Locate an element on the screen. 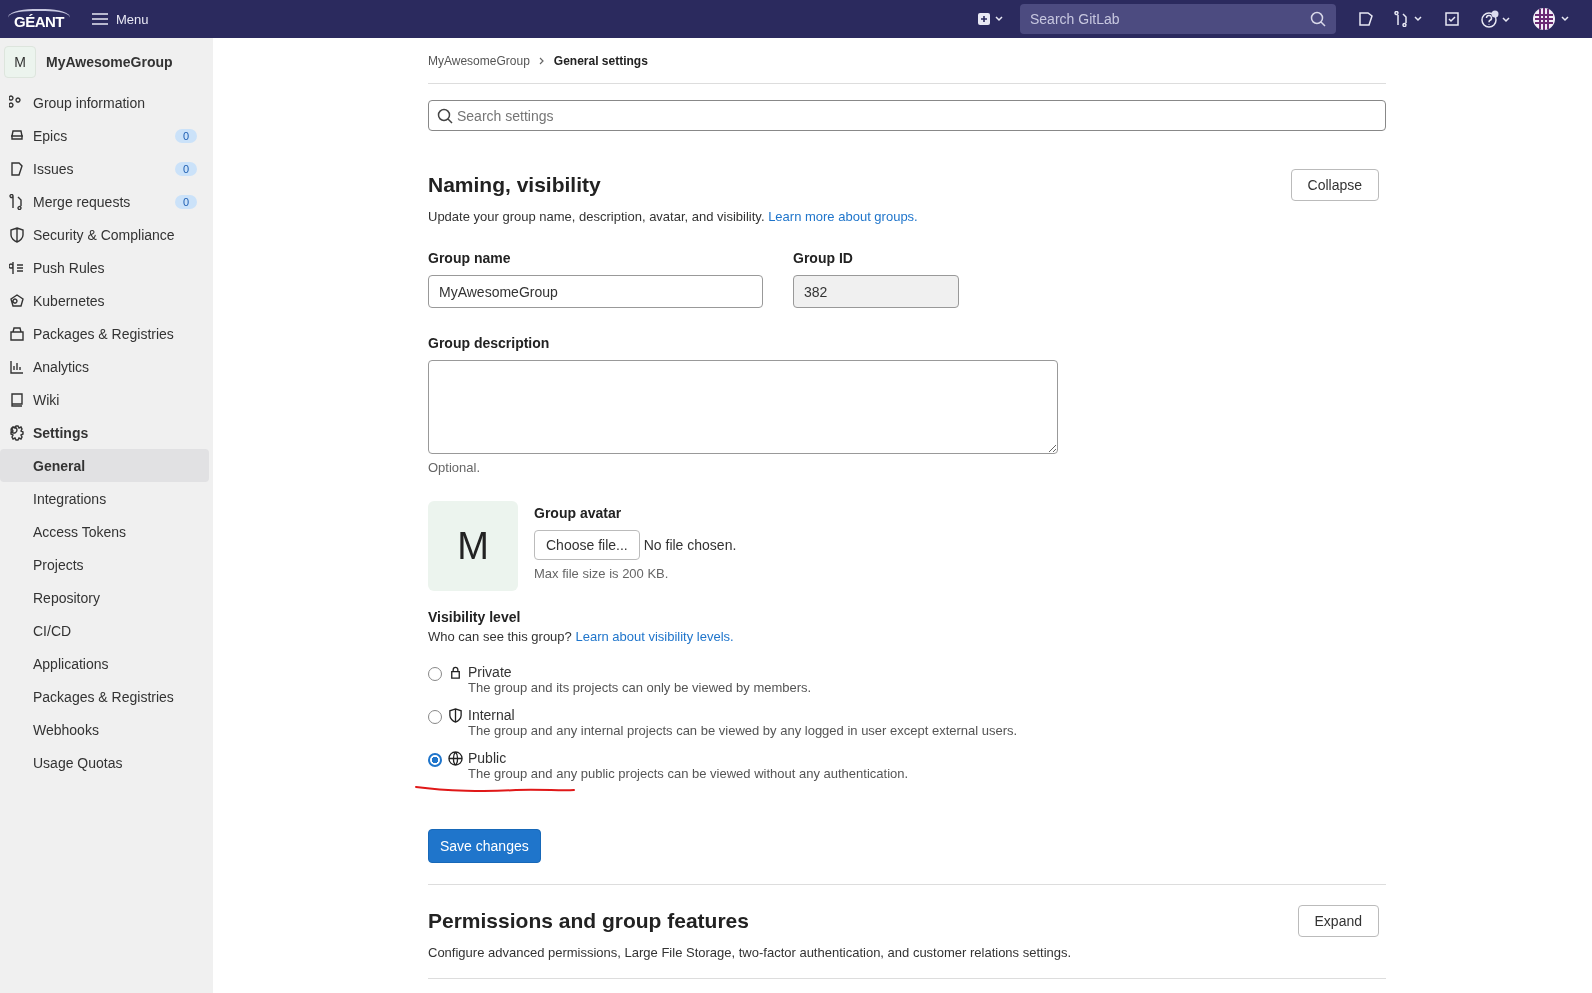  field-label: Group ID is located at coordinates (823, 258).